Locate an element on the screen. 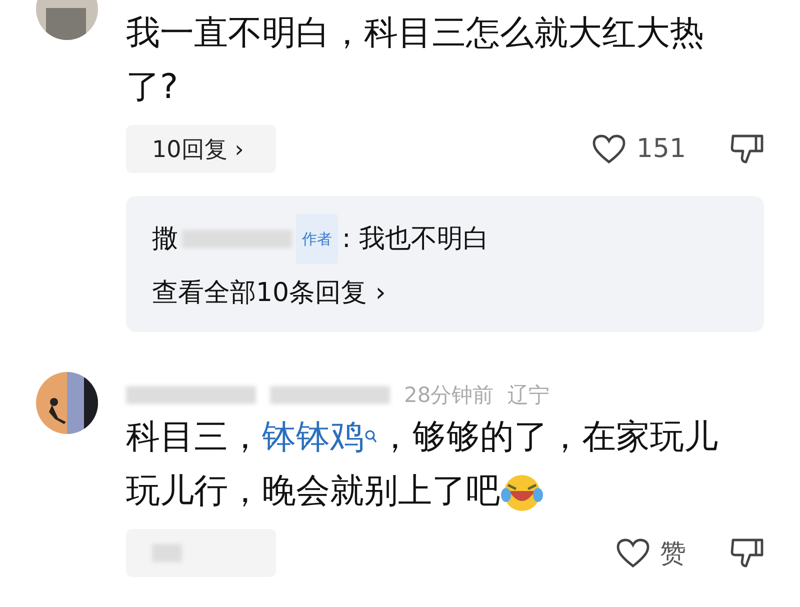 This screenshot has width=800, height=607. reply-text: : 我也不明白 is located at coordinates (416, 239).